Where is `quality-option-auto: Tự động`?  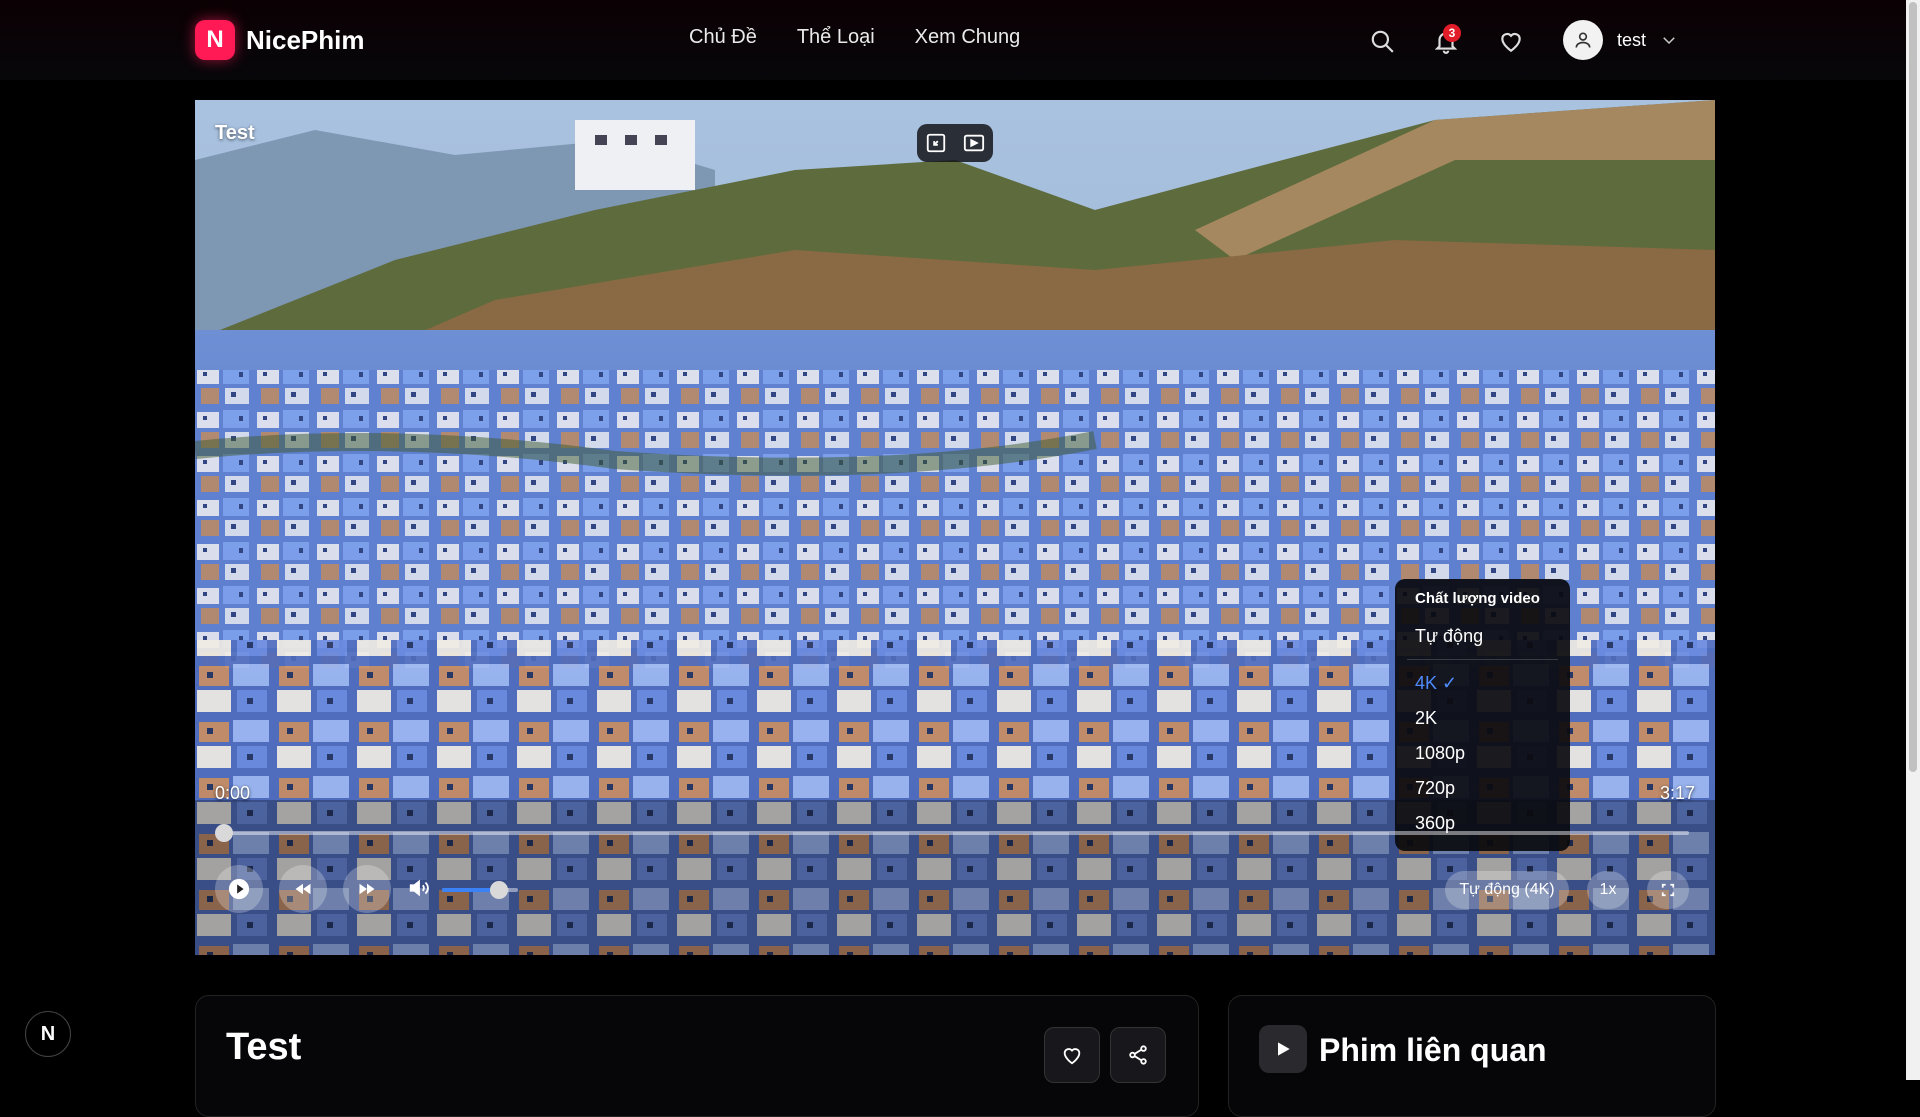 quality-option-auto: Tự động is located at coordinates (1449, 636).